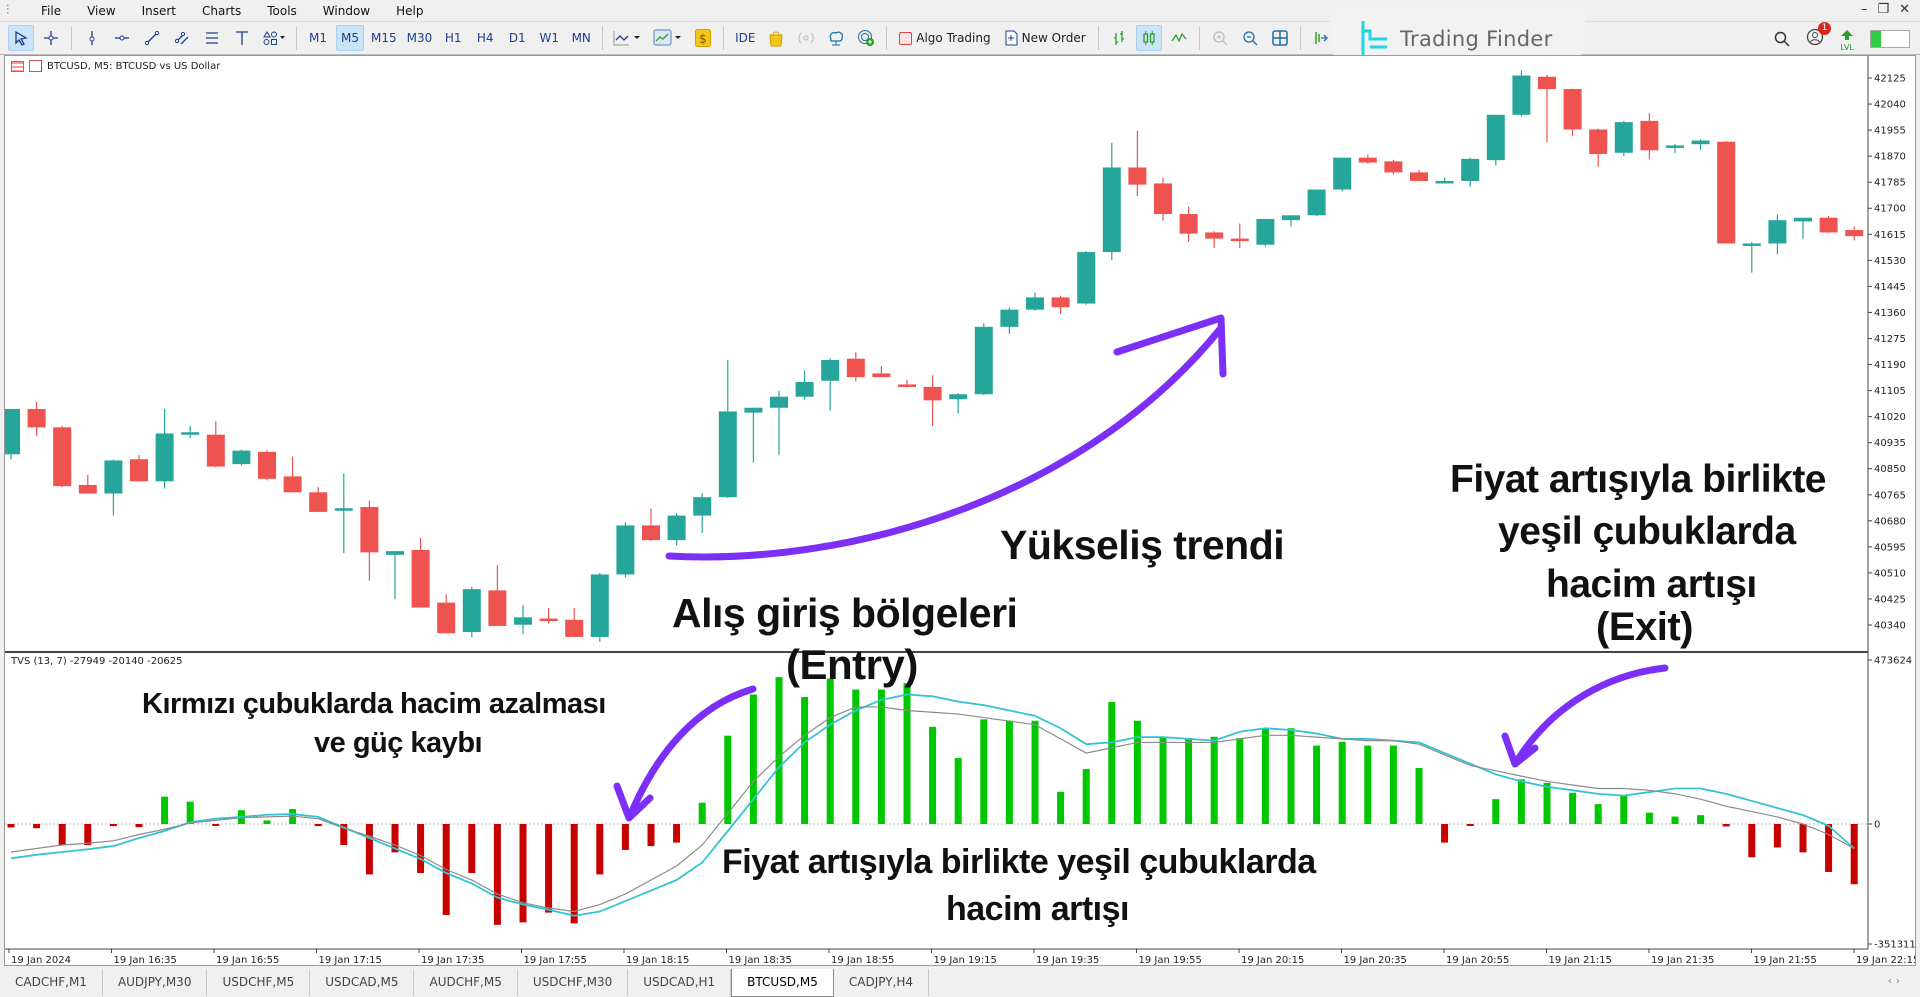 The image size is (1920, 997). What do you see at coordinates (680, 982) in the screenshot?
I see `tab-usdcad-h1: USDCAD,H1` at bounding box center [680, 982].